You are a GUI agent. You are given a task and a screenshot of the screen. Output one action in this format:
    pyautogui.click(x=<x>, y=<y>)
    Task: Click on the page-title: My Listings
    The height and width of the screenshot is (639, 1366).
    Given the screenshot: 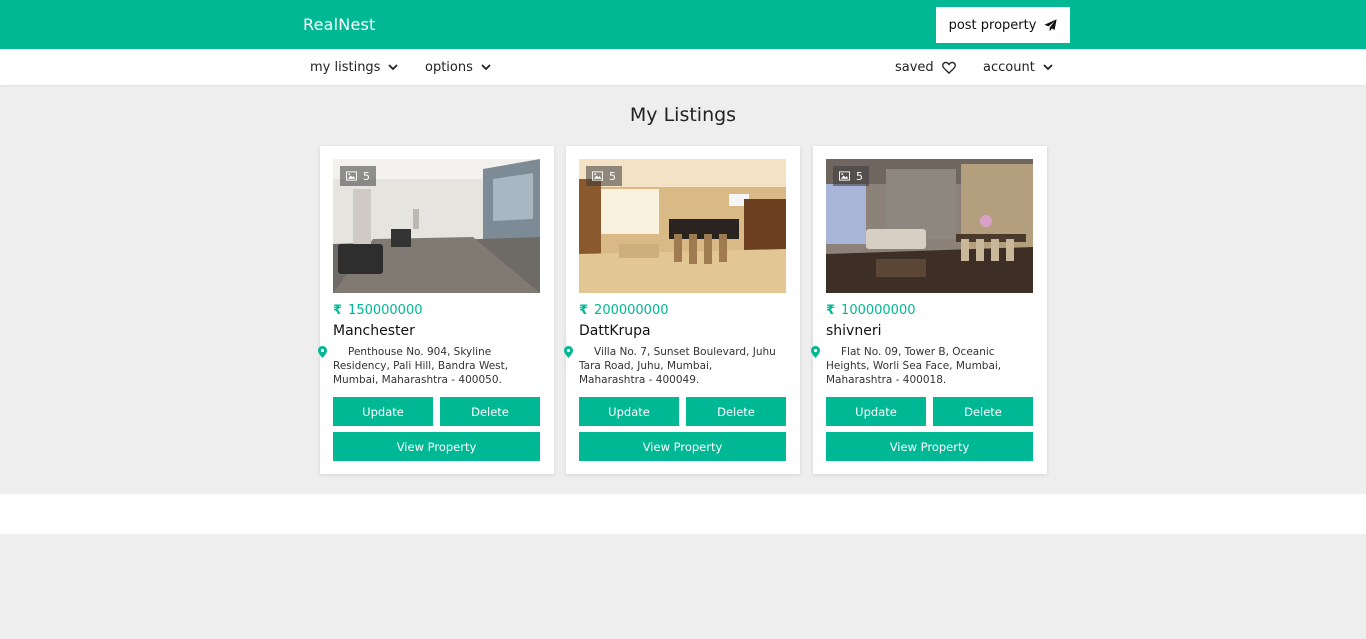 What is the action you would take?
    pyautogui.click(x=683, y=115)
    